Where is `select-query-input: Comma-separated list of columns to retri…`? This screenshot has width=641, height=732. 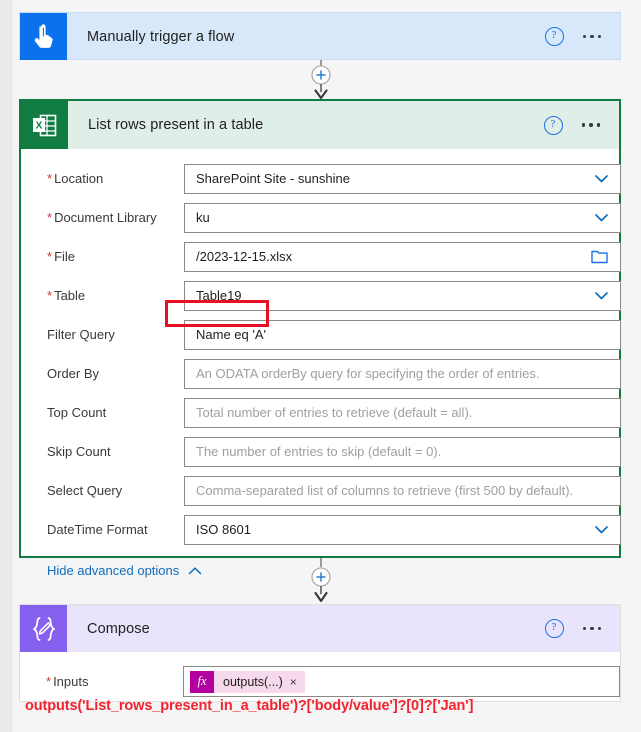
select-query-input: Comma-separated list of columns to retri… is located at coordinates (402, 490).